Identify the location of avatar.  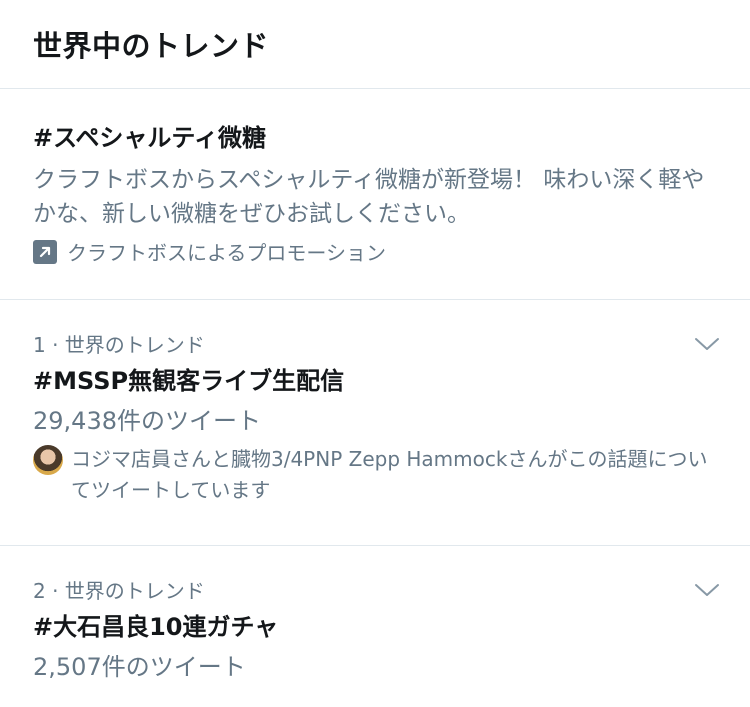
(48, 460).